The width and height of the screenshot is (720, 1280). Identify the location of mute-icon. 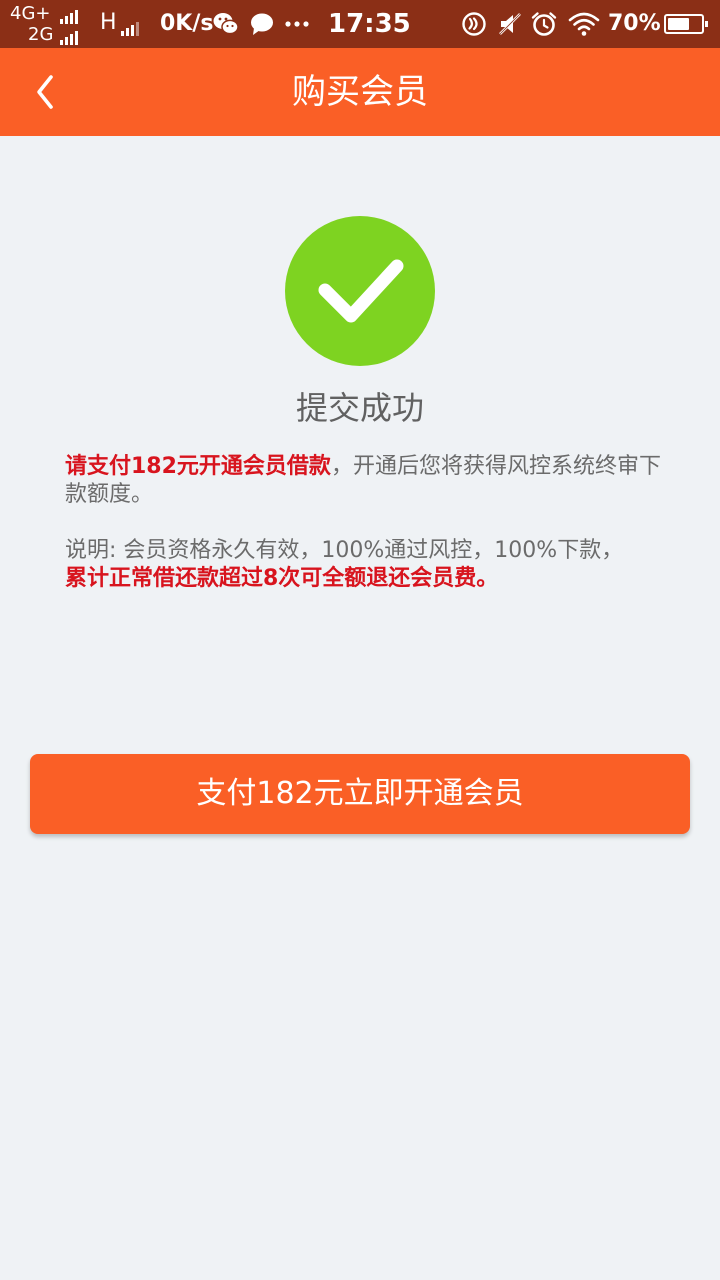
(510, 24).